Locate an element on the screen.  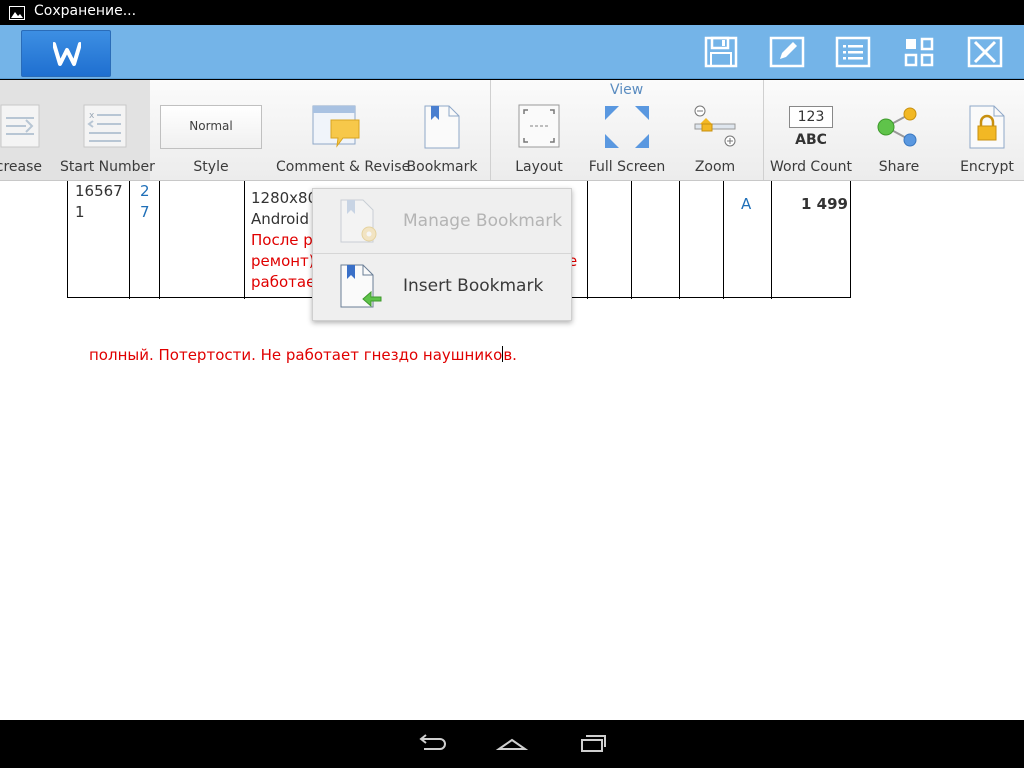
svg-text: x is located at coordinates (92, 116).